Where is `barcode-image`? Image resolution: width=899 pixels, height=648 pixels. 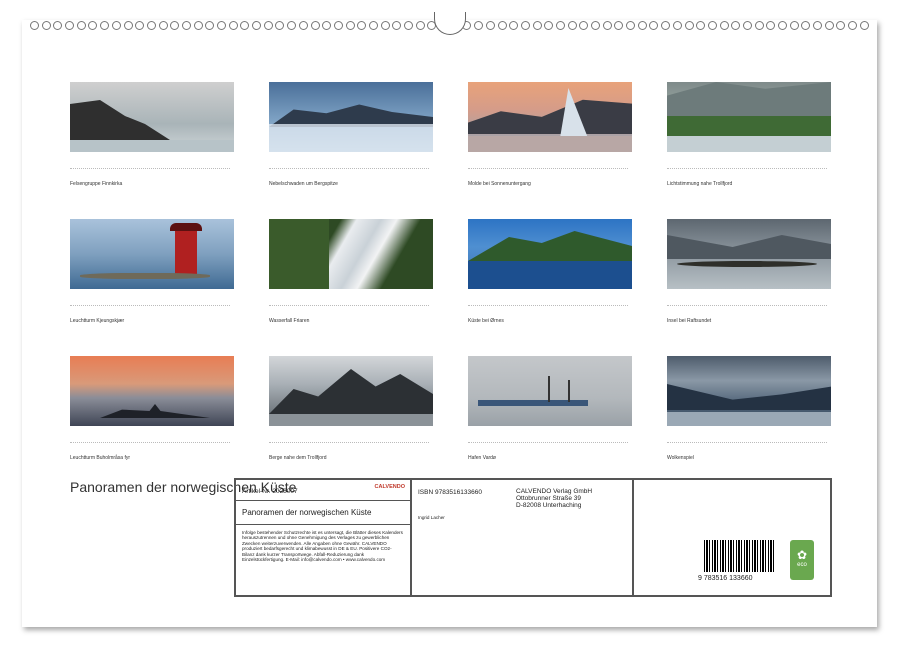 barcode-image is located at coordinates (739, 556).